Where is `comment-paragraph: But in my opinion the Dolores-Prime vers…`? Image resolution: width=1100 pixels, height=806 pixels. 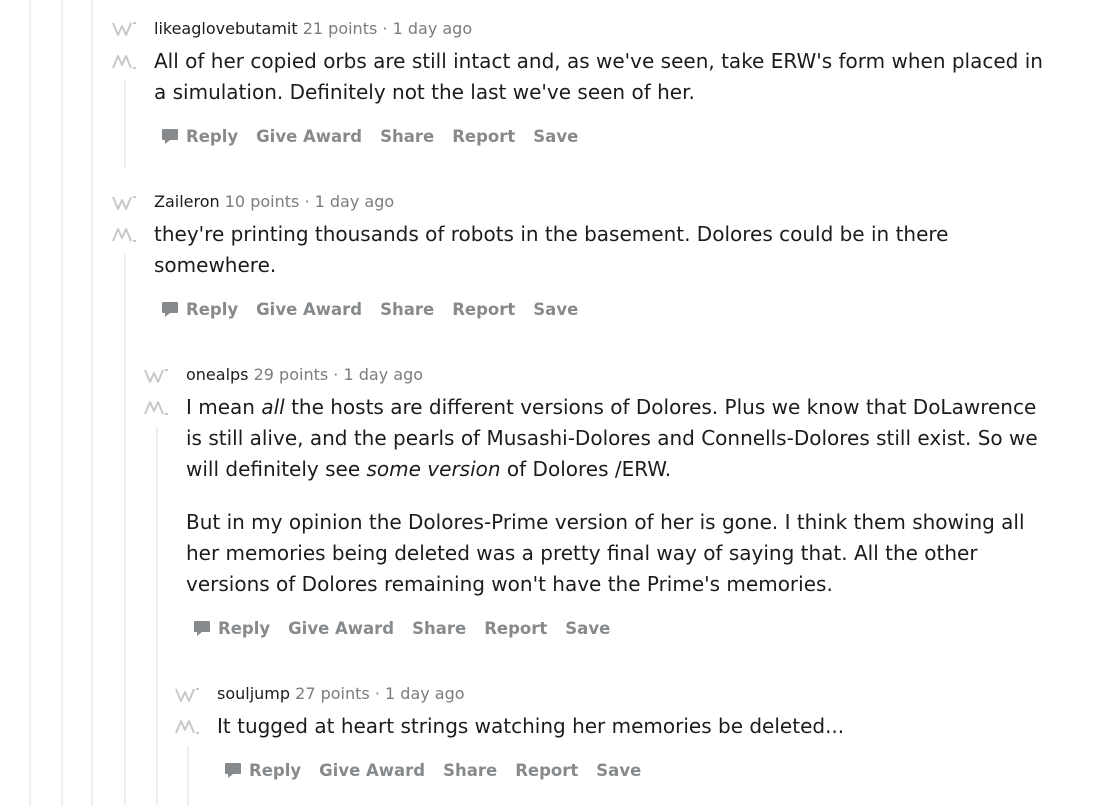
comment-paragraph: But in my opinion the Dolores-Prime vers… is located at coordinates (621, 553).